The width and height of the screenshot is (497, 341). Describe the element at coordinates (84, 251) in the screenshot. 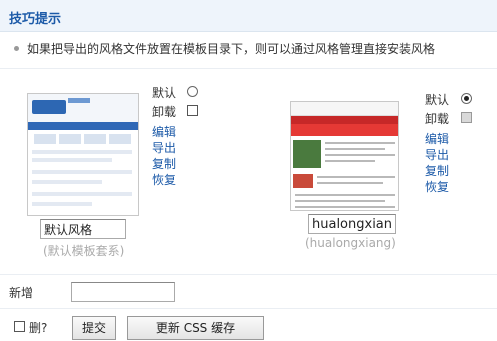

I see `style-caption-default: (默认模板套系)` at that location.